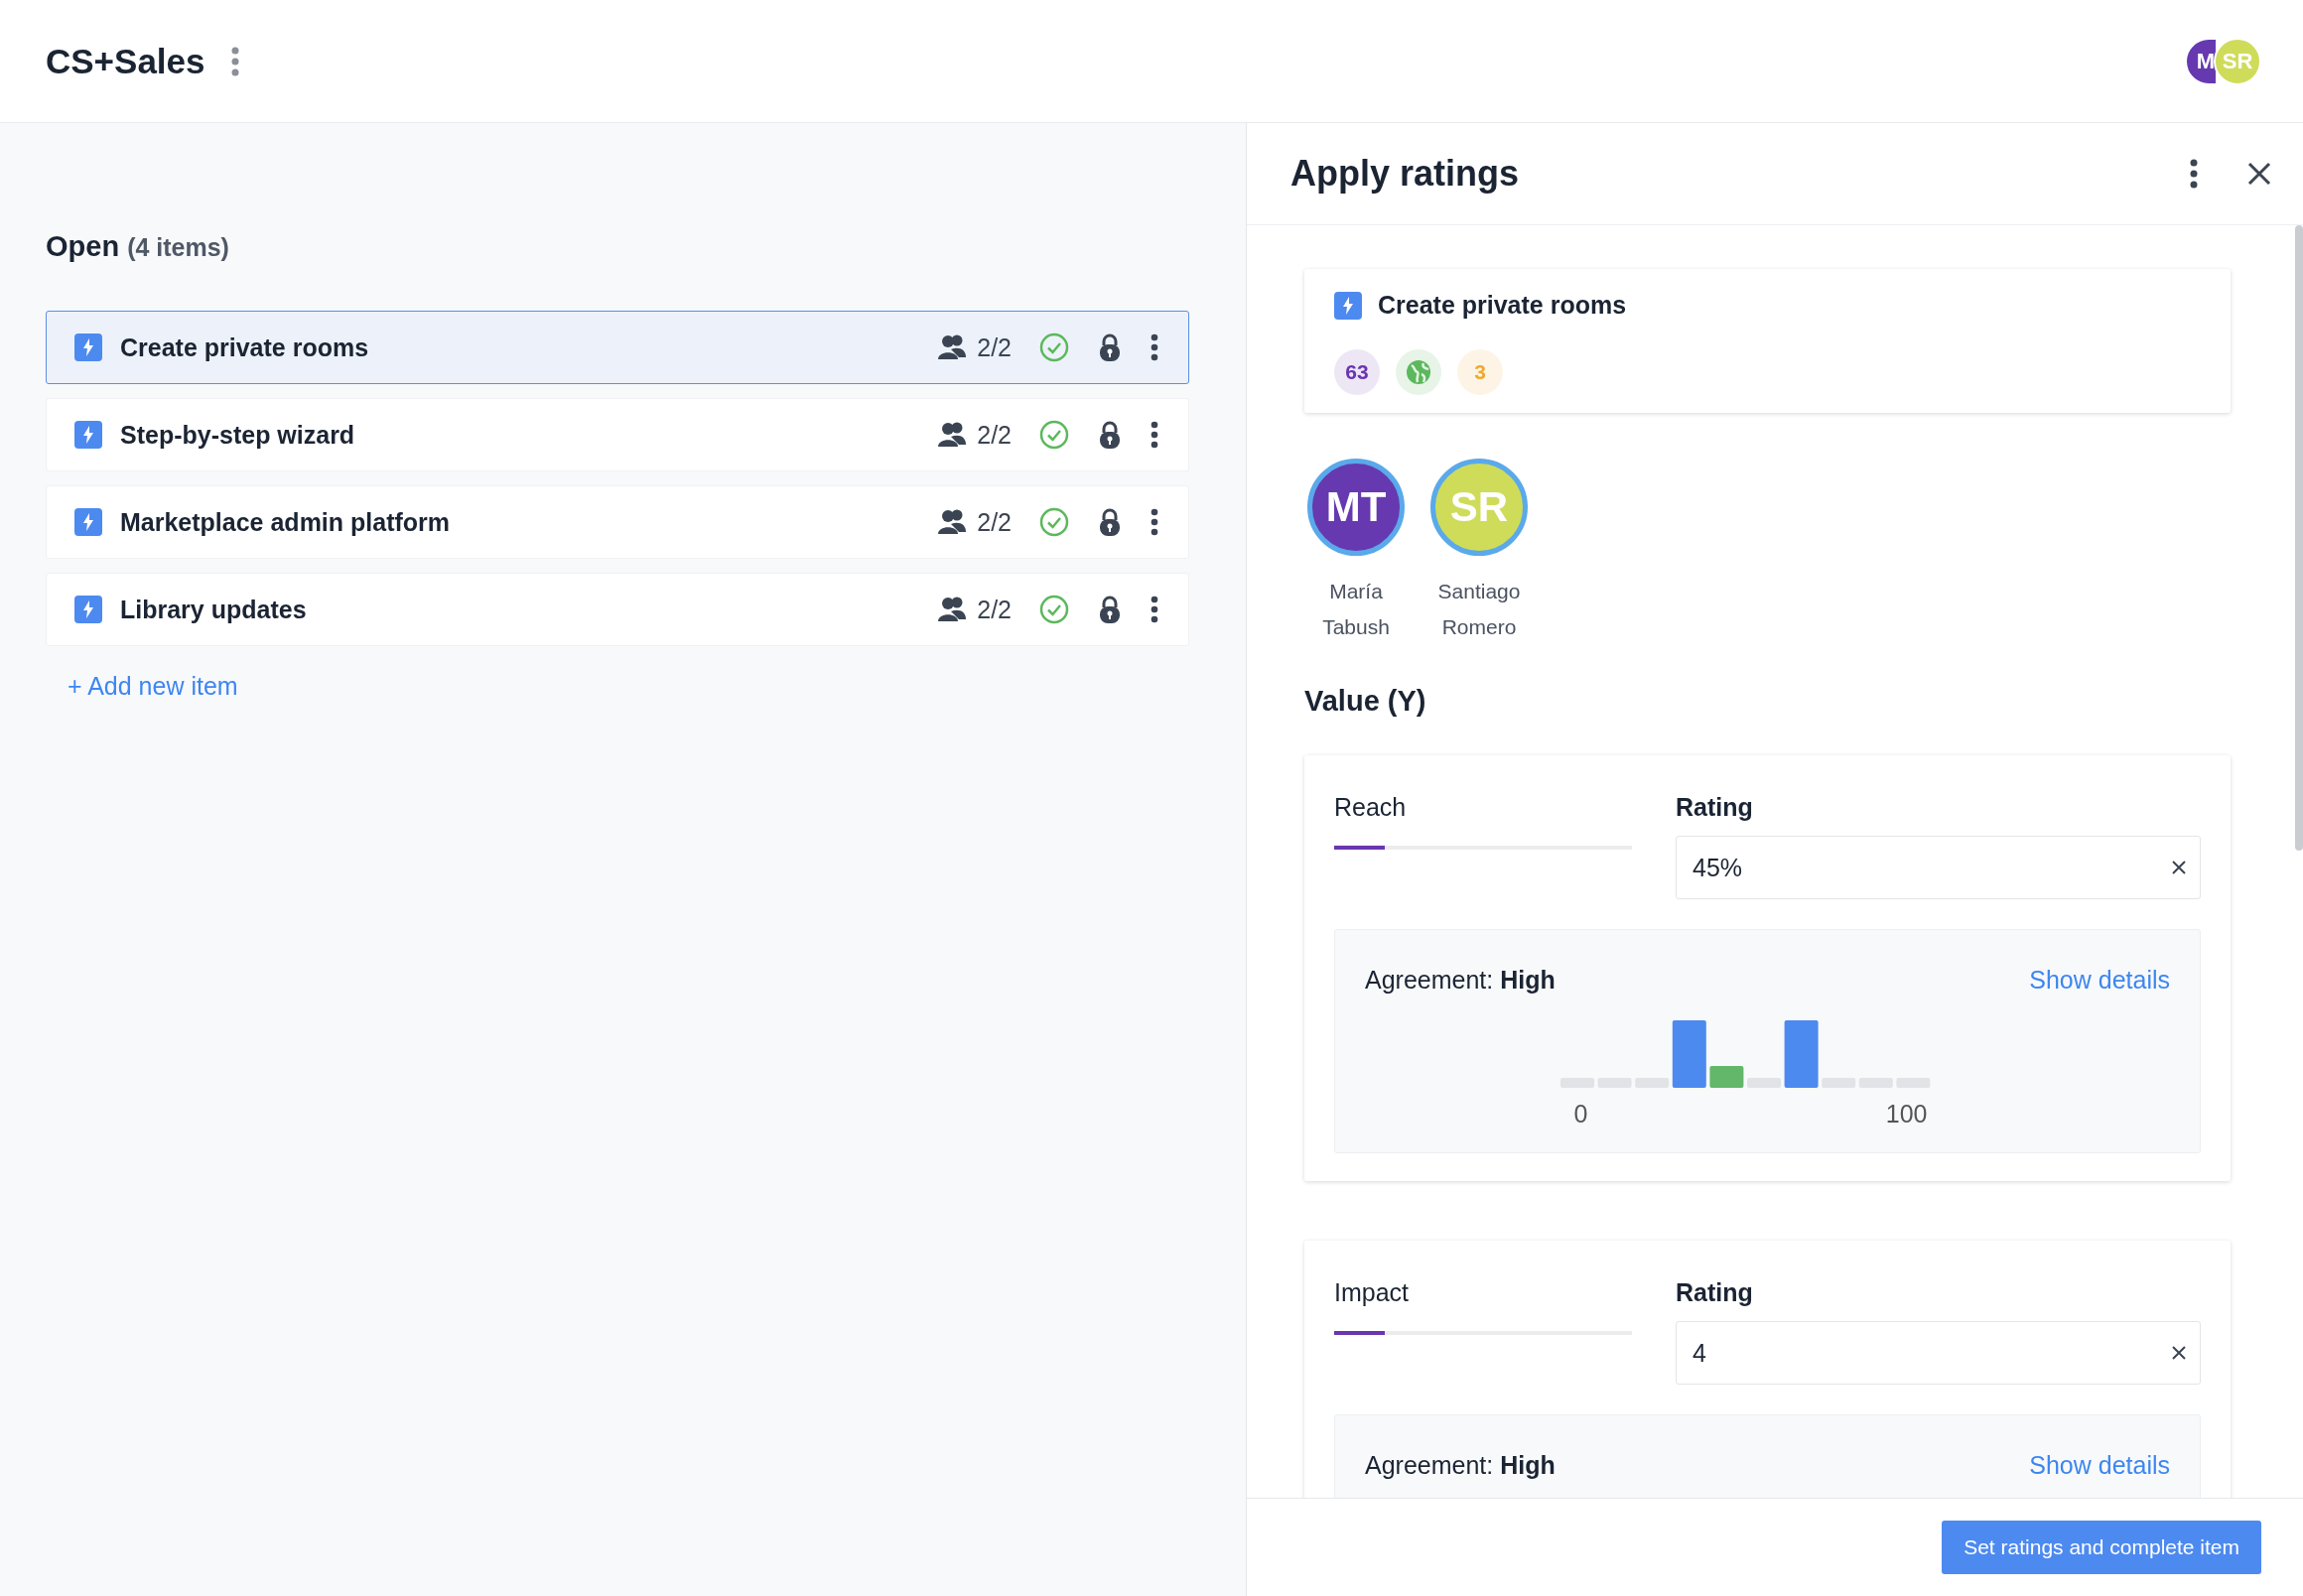 This screenshot has width=2303, height=1596. What do you see at coordinates (286, 522) in the screenshot?
I see `item-title: Marketplace admin platform` at bounding box center [286, 522].